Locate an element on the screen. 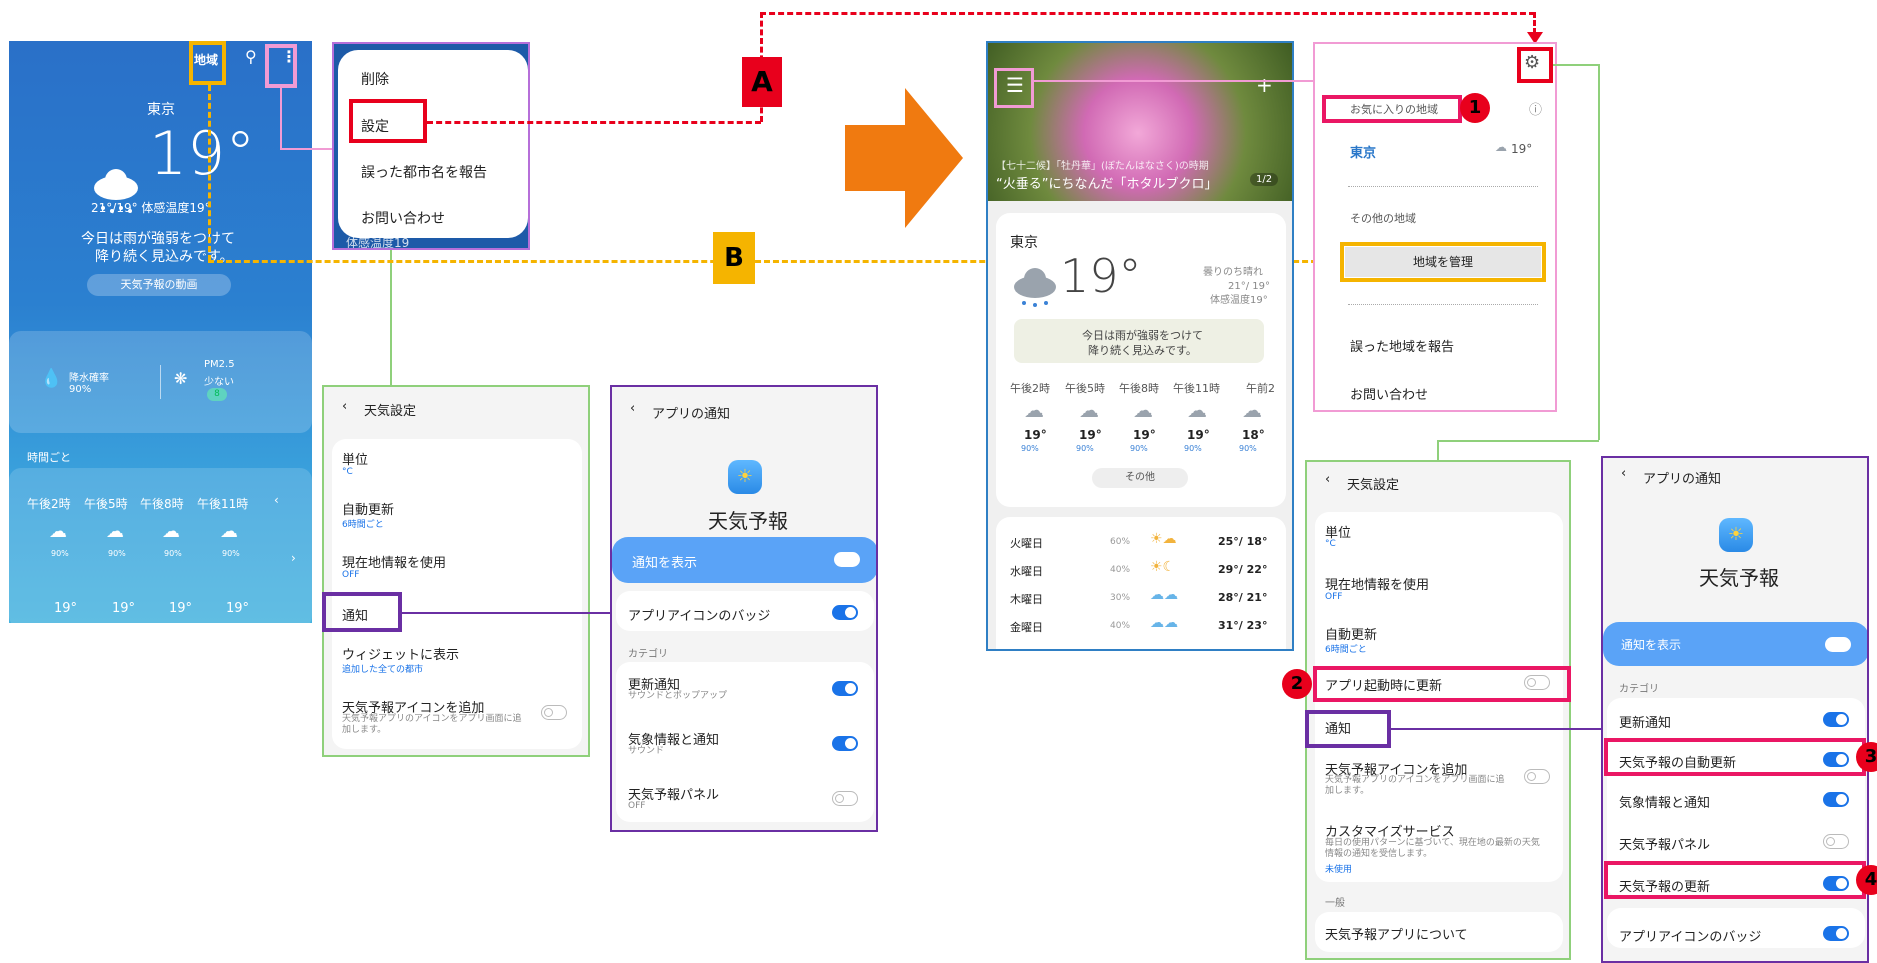 Image resolution: width=1877 pixels, height=963 pixels. contact-us: お問い合わせ is located at coordinates (1389, 393).